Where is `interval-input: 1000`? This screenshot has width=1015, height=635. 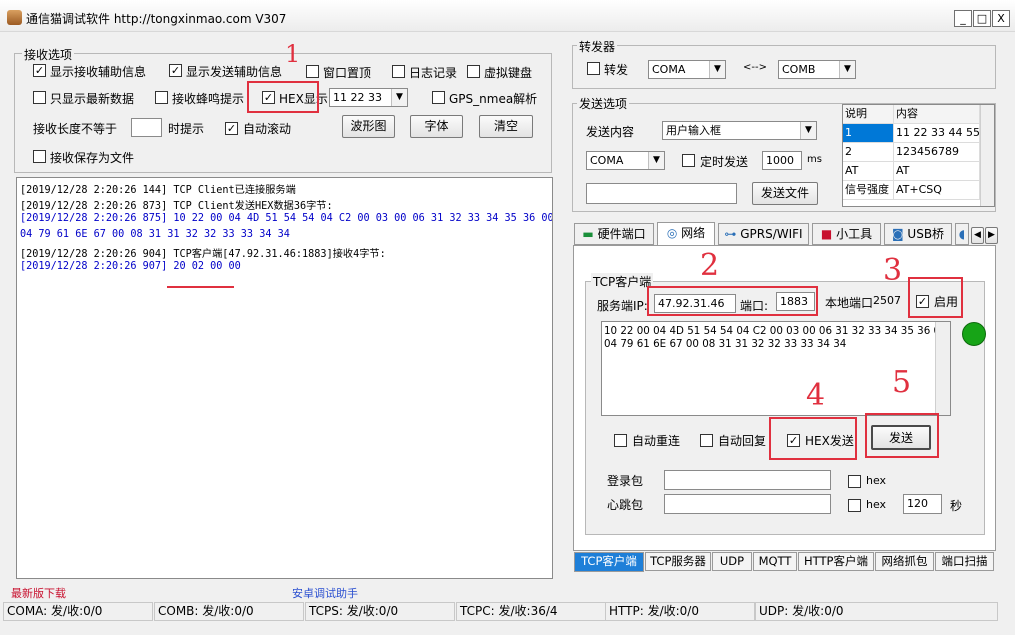 interval-input: 1000 is located at coordinates (782, 160).